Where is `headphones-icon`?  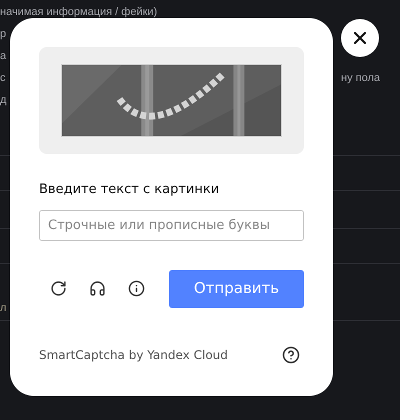
headphones-icon is located at coordinates (97, 288).